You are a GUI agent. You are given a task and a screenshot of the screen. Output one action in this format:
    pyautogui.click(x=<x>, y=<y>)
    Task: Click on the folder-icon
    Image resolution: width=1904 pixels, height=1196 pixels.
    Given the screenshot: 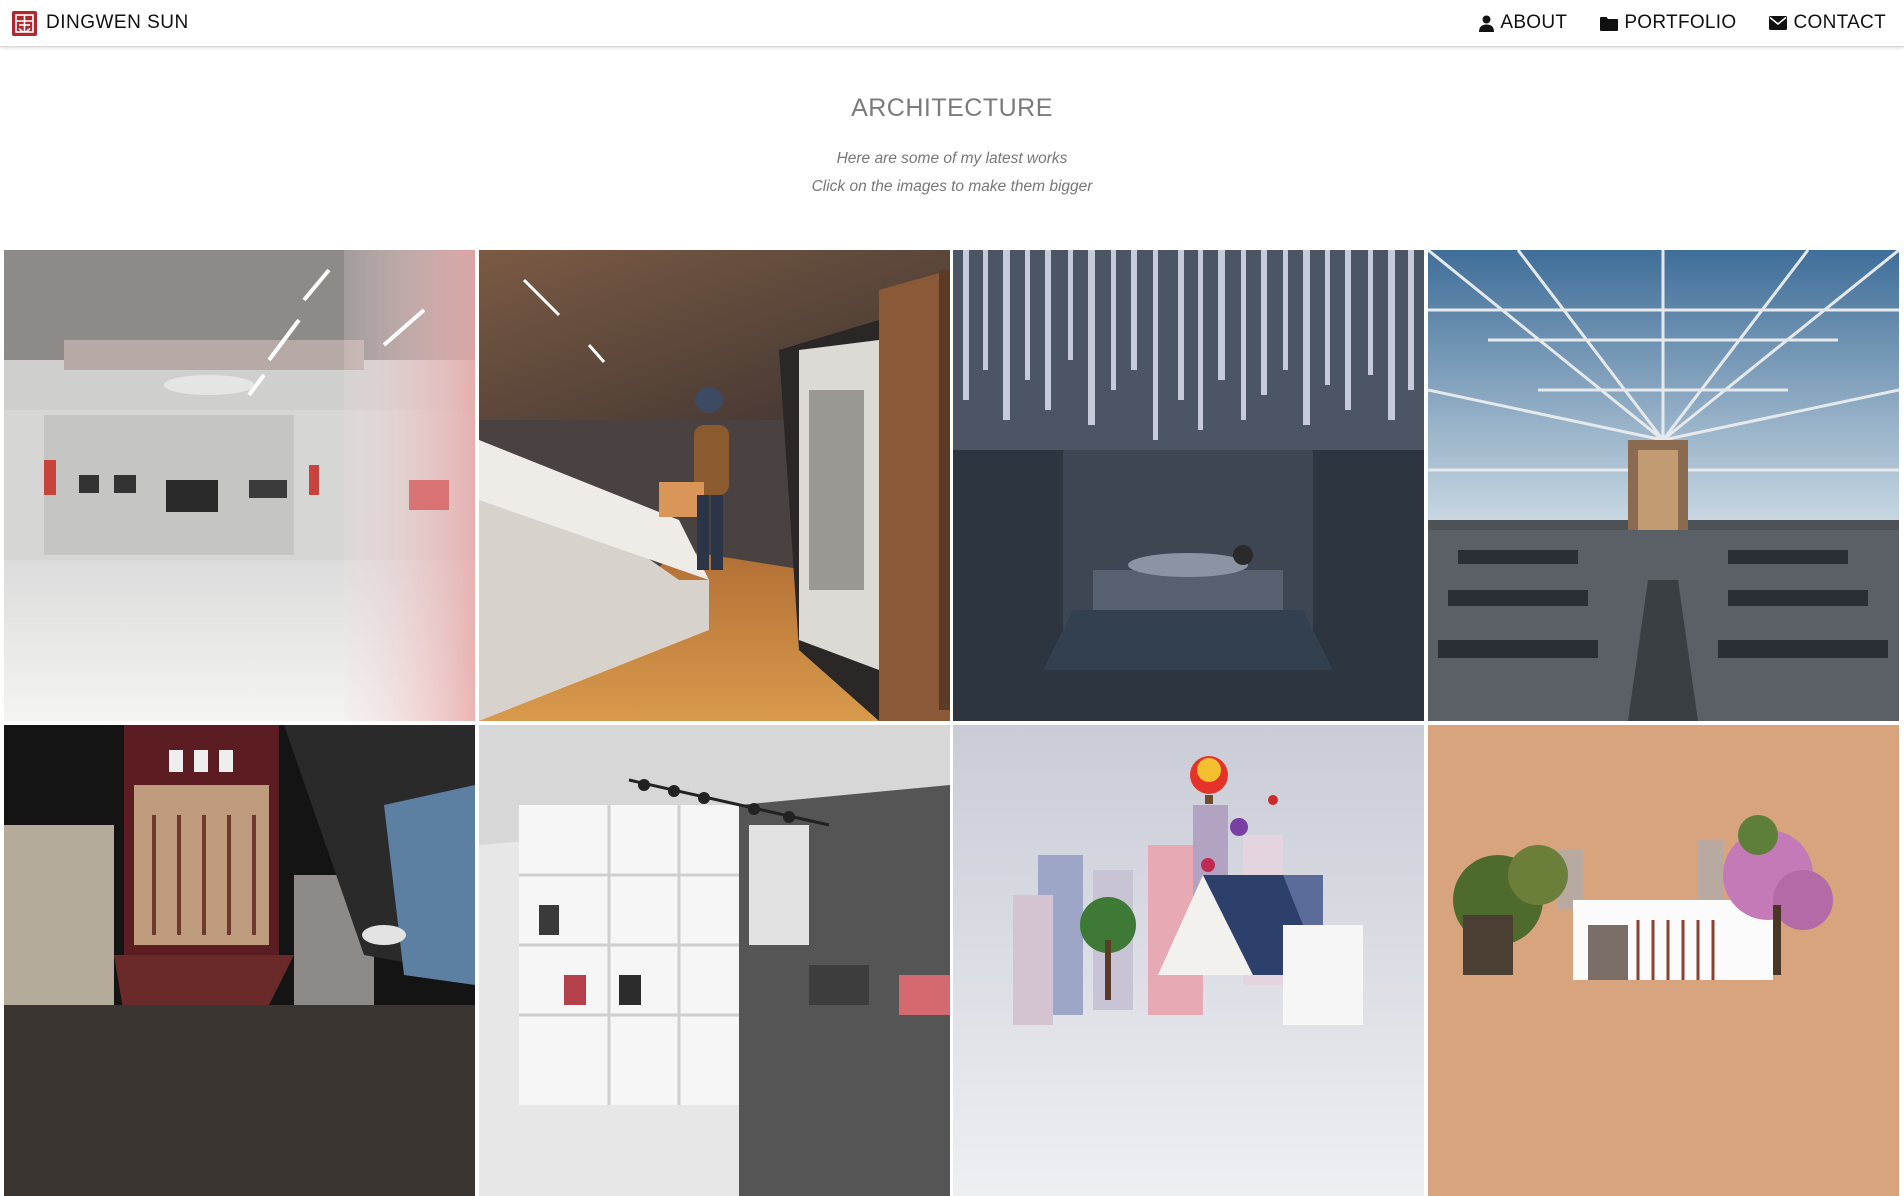 What is the action you would take?
    pyautogui.click(x=1609, y=23)
    